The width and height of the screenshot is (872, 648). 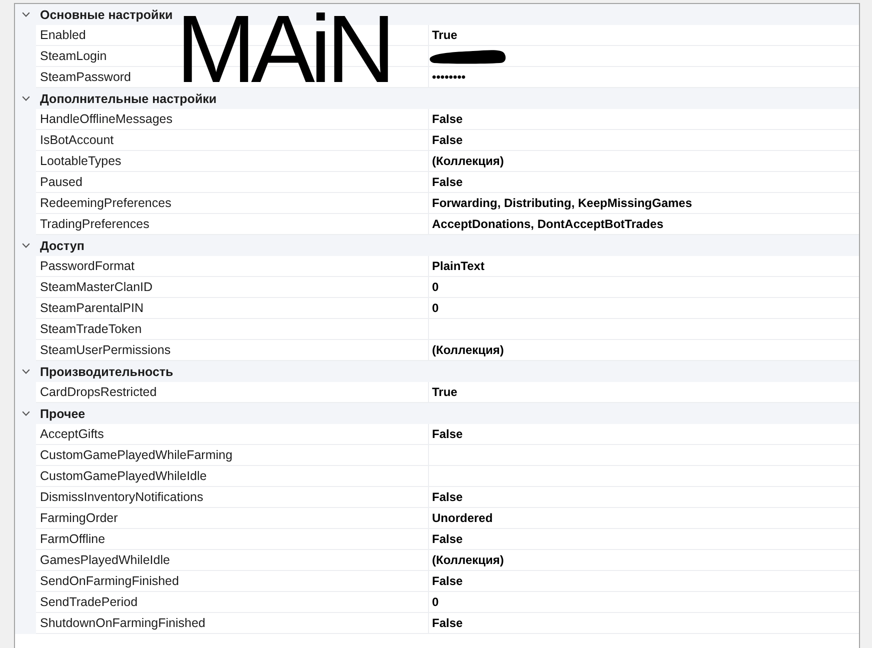 I want to click on category-title: Доступ, so click(x=61, y=245).